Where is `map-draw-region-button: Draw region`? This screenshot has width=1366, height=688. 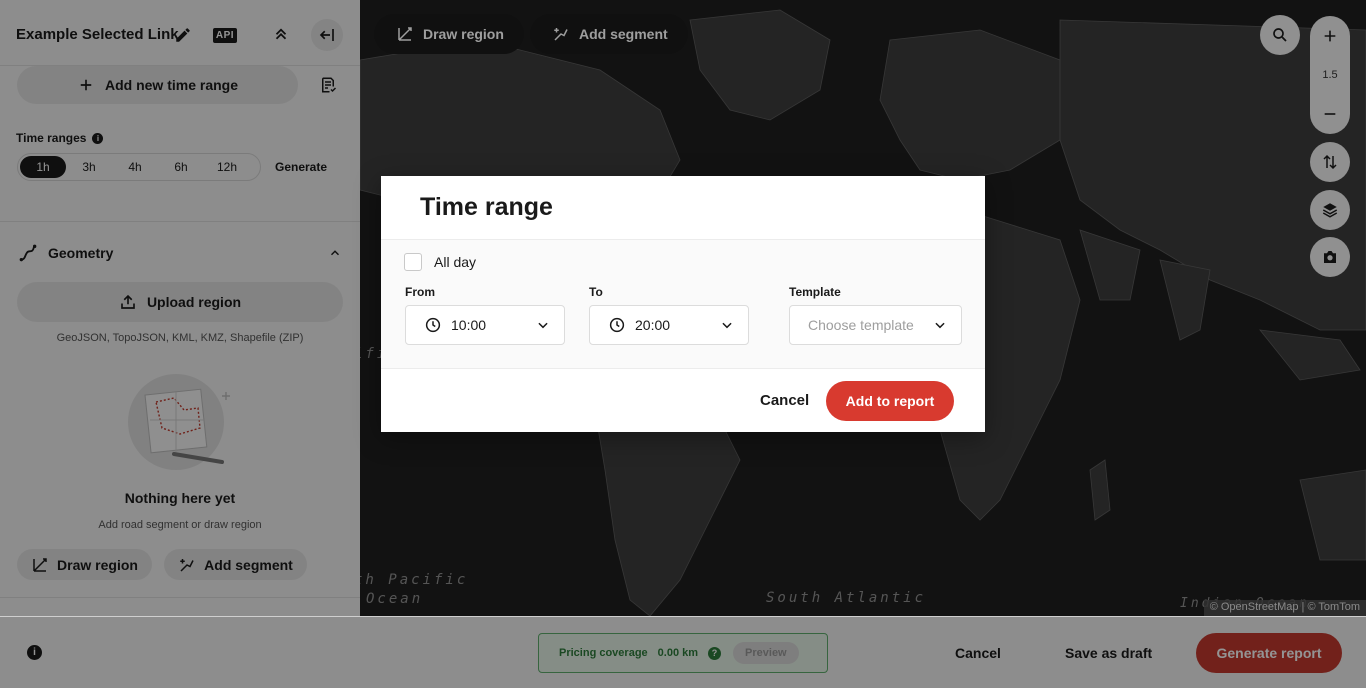
map-draw-region-button: Draw region is located at coordinates (449, 34).